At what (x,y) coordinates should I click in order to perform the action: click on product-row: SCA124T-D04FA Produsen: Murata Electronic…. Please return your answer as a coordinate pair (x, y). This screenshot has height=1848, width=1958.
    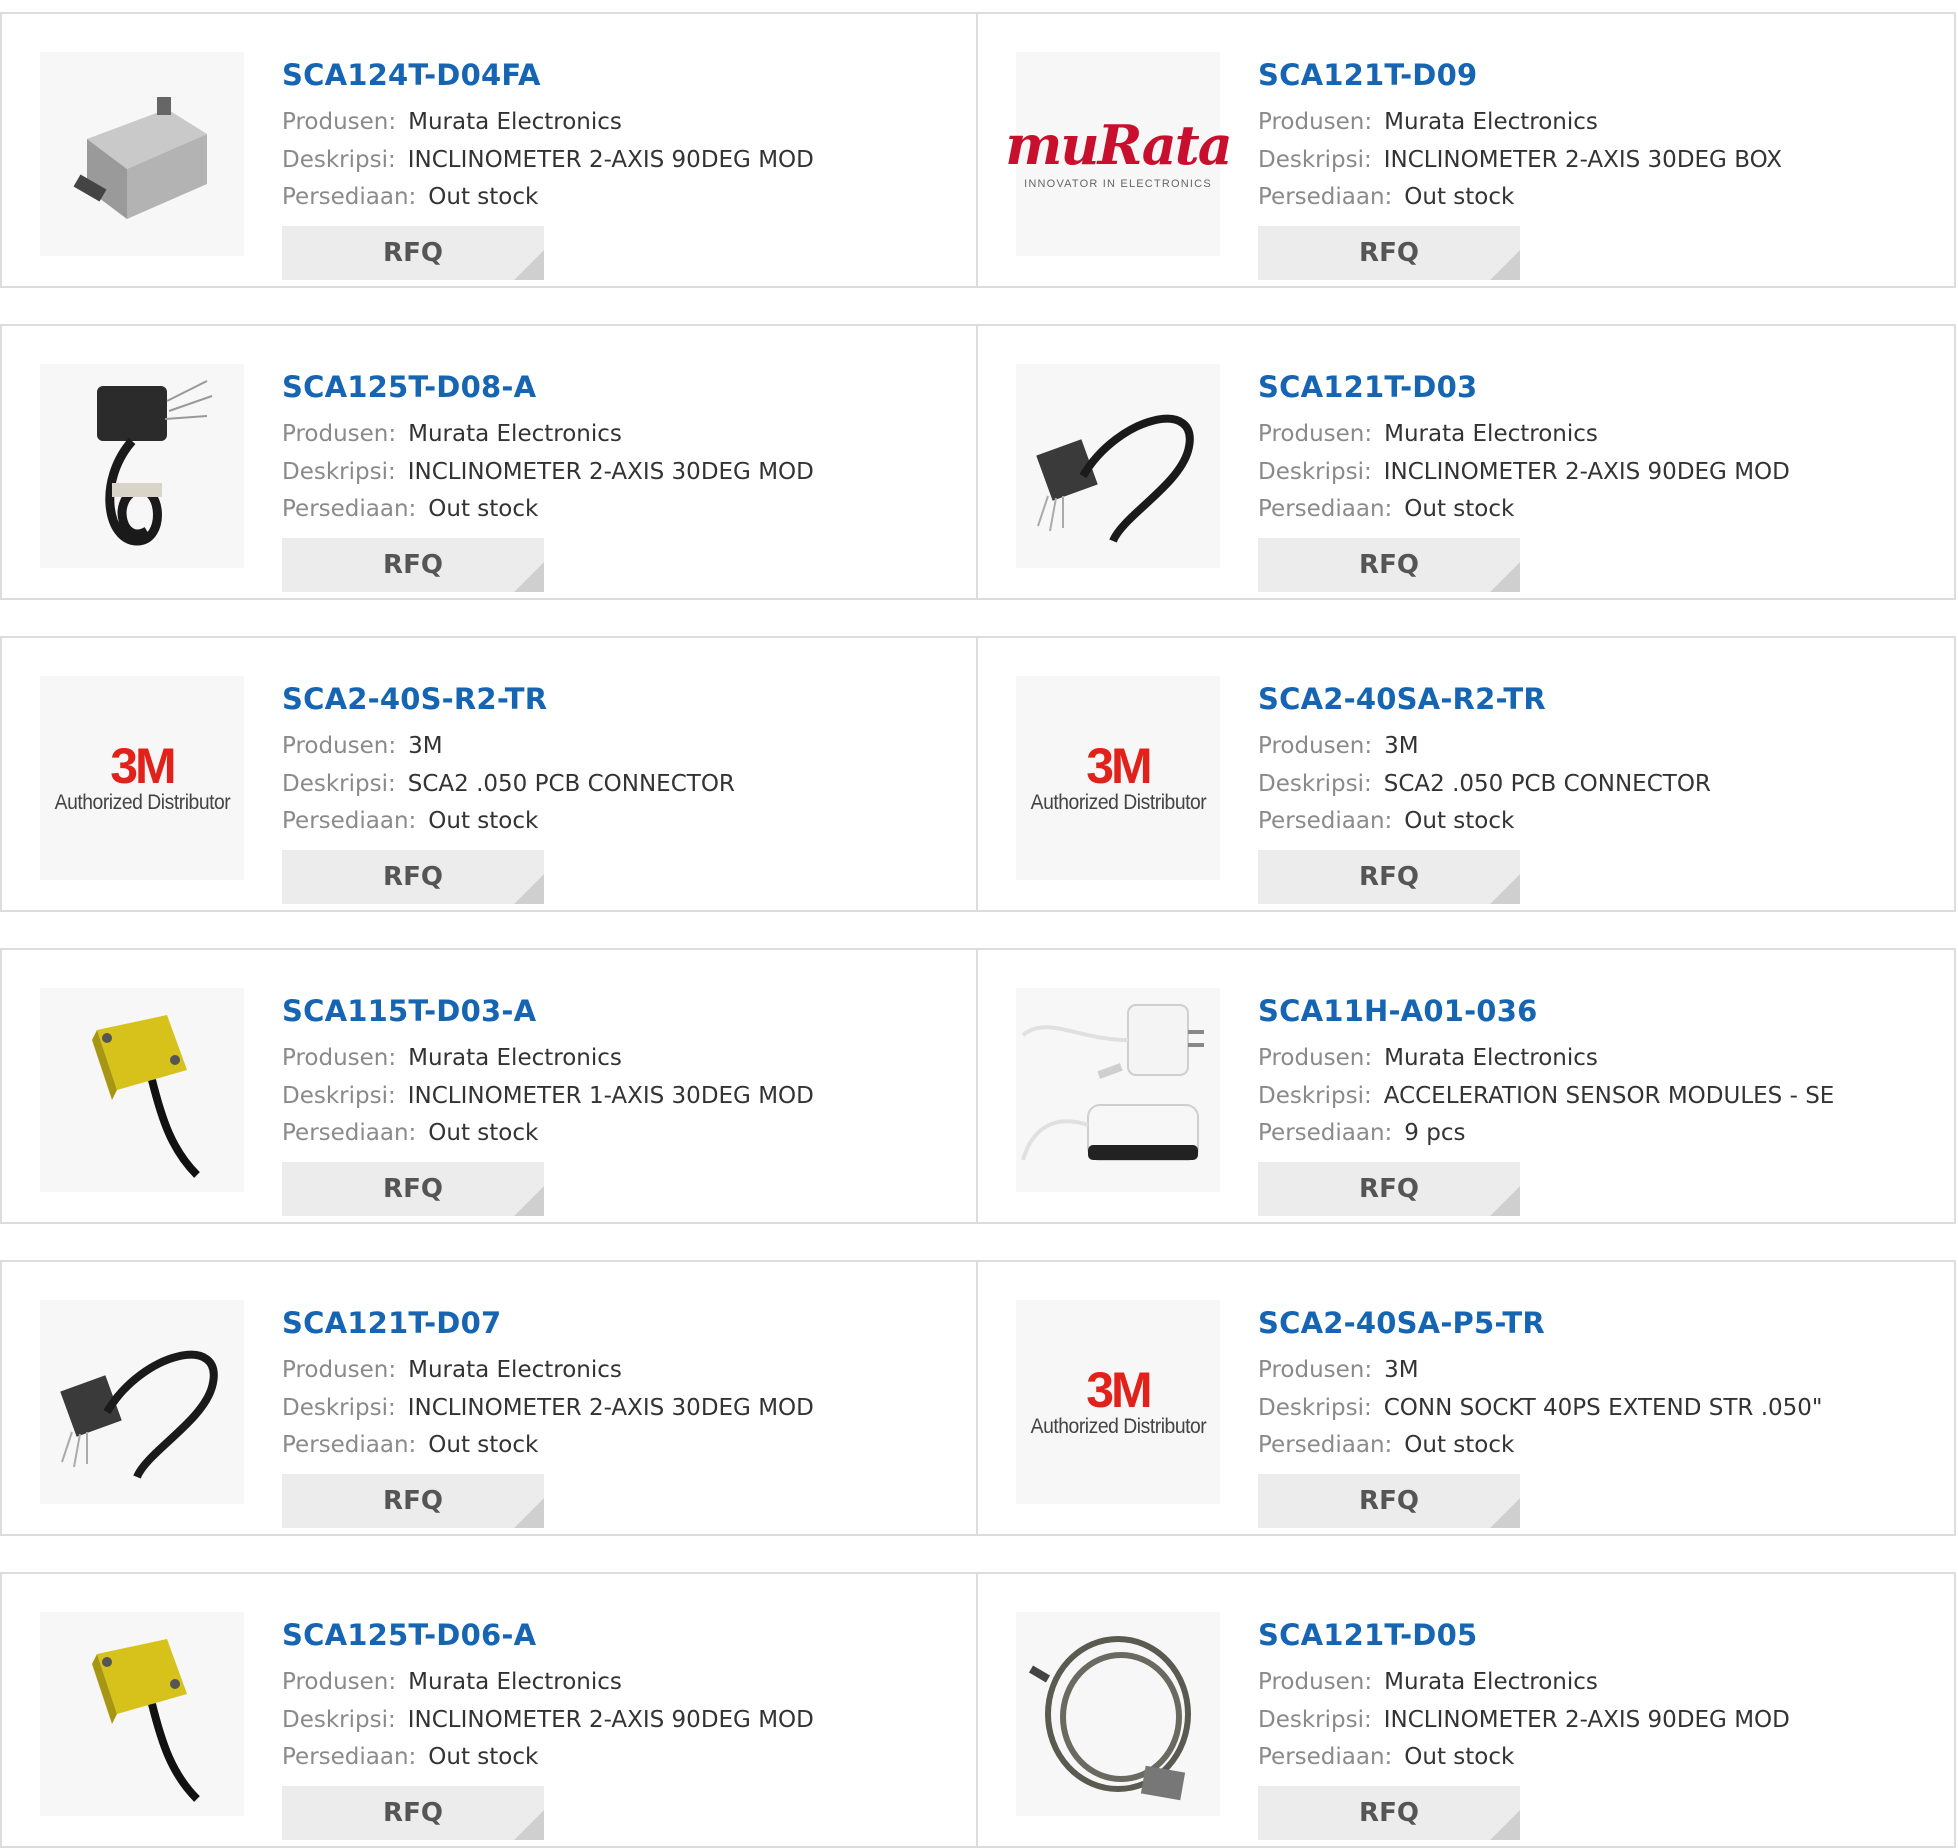
    Looking at the image, I should click on (979, 150).